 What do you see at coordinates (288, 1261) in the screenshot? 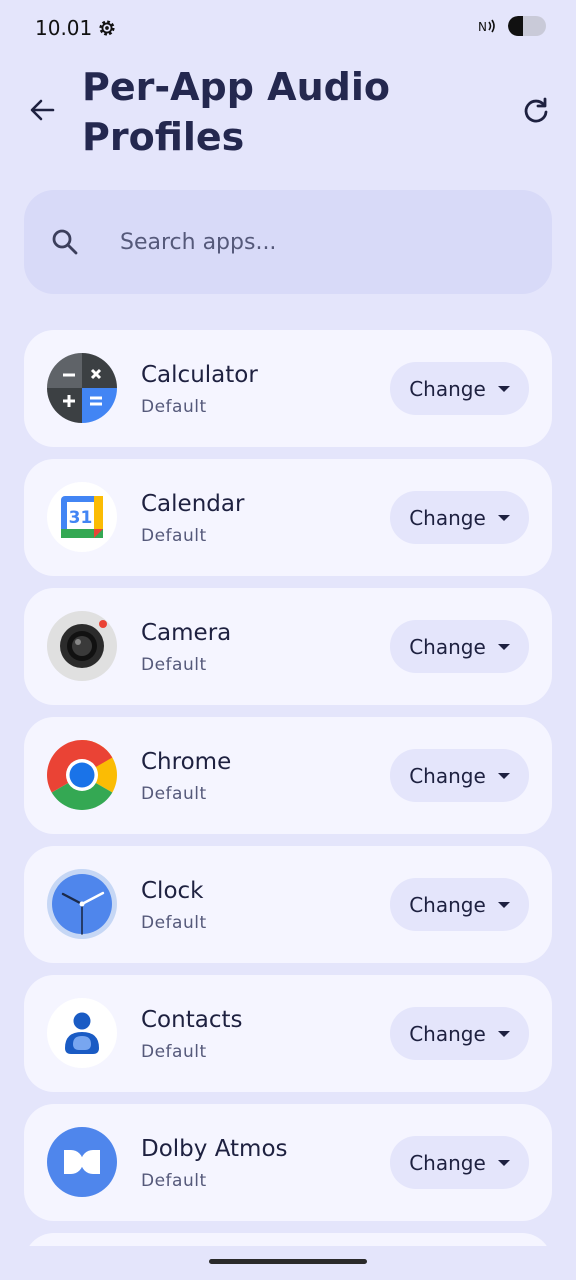
I see `gesture-nav-bar` at bounding box center [288, 1261].